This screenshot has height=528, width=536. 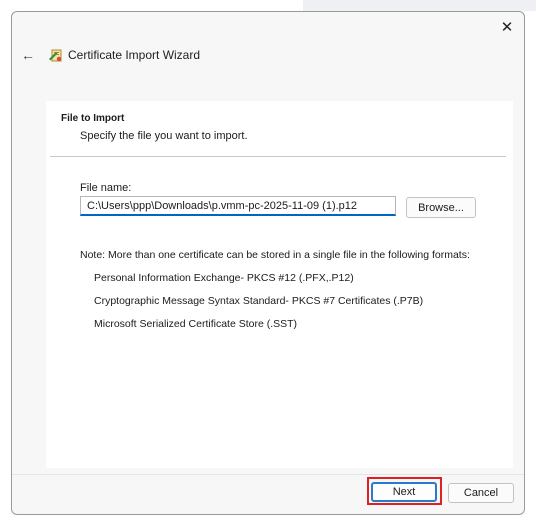 I want to click on file-name-input, so click(x=238, y=206).